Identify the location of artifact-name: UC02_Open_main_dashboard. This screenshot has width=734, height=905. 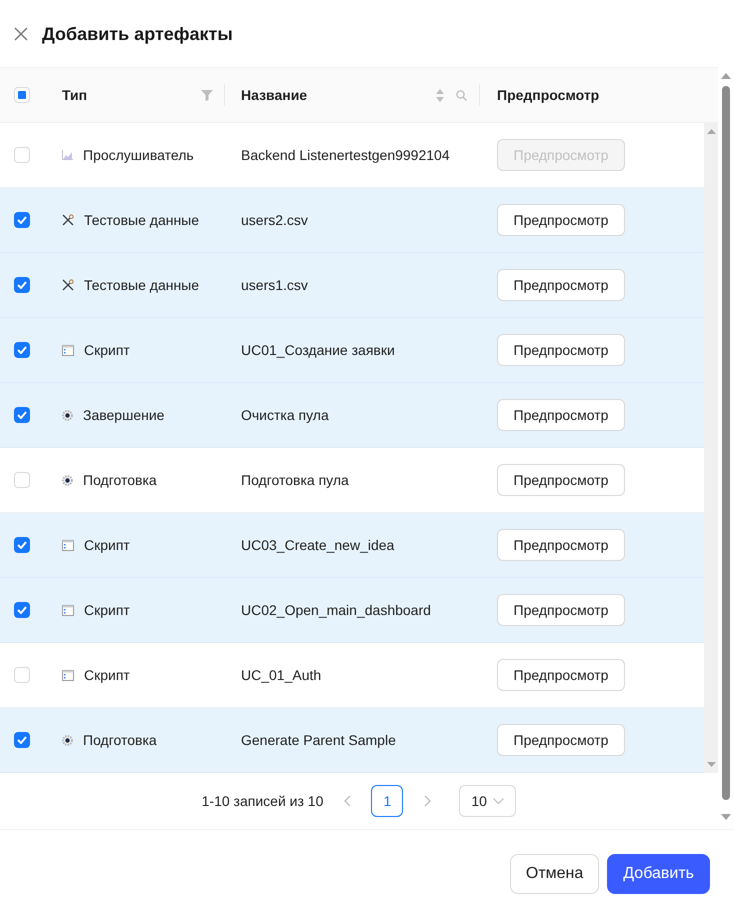
(336, 610).